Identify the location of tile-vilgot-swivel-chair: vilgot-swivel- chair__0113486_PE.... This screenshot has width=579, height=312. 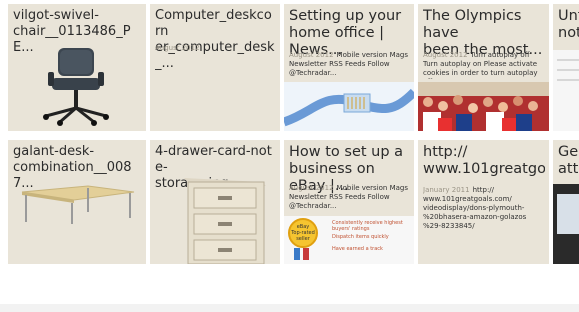
(77, 67).